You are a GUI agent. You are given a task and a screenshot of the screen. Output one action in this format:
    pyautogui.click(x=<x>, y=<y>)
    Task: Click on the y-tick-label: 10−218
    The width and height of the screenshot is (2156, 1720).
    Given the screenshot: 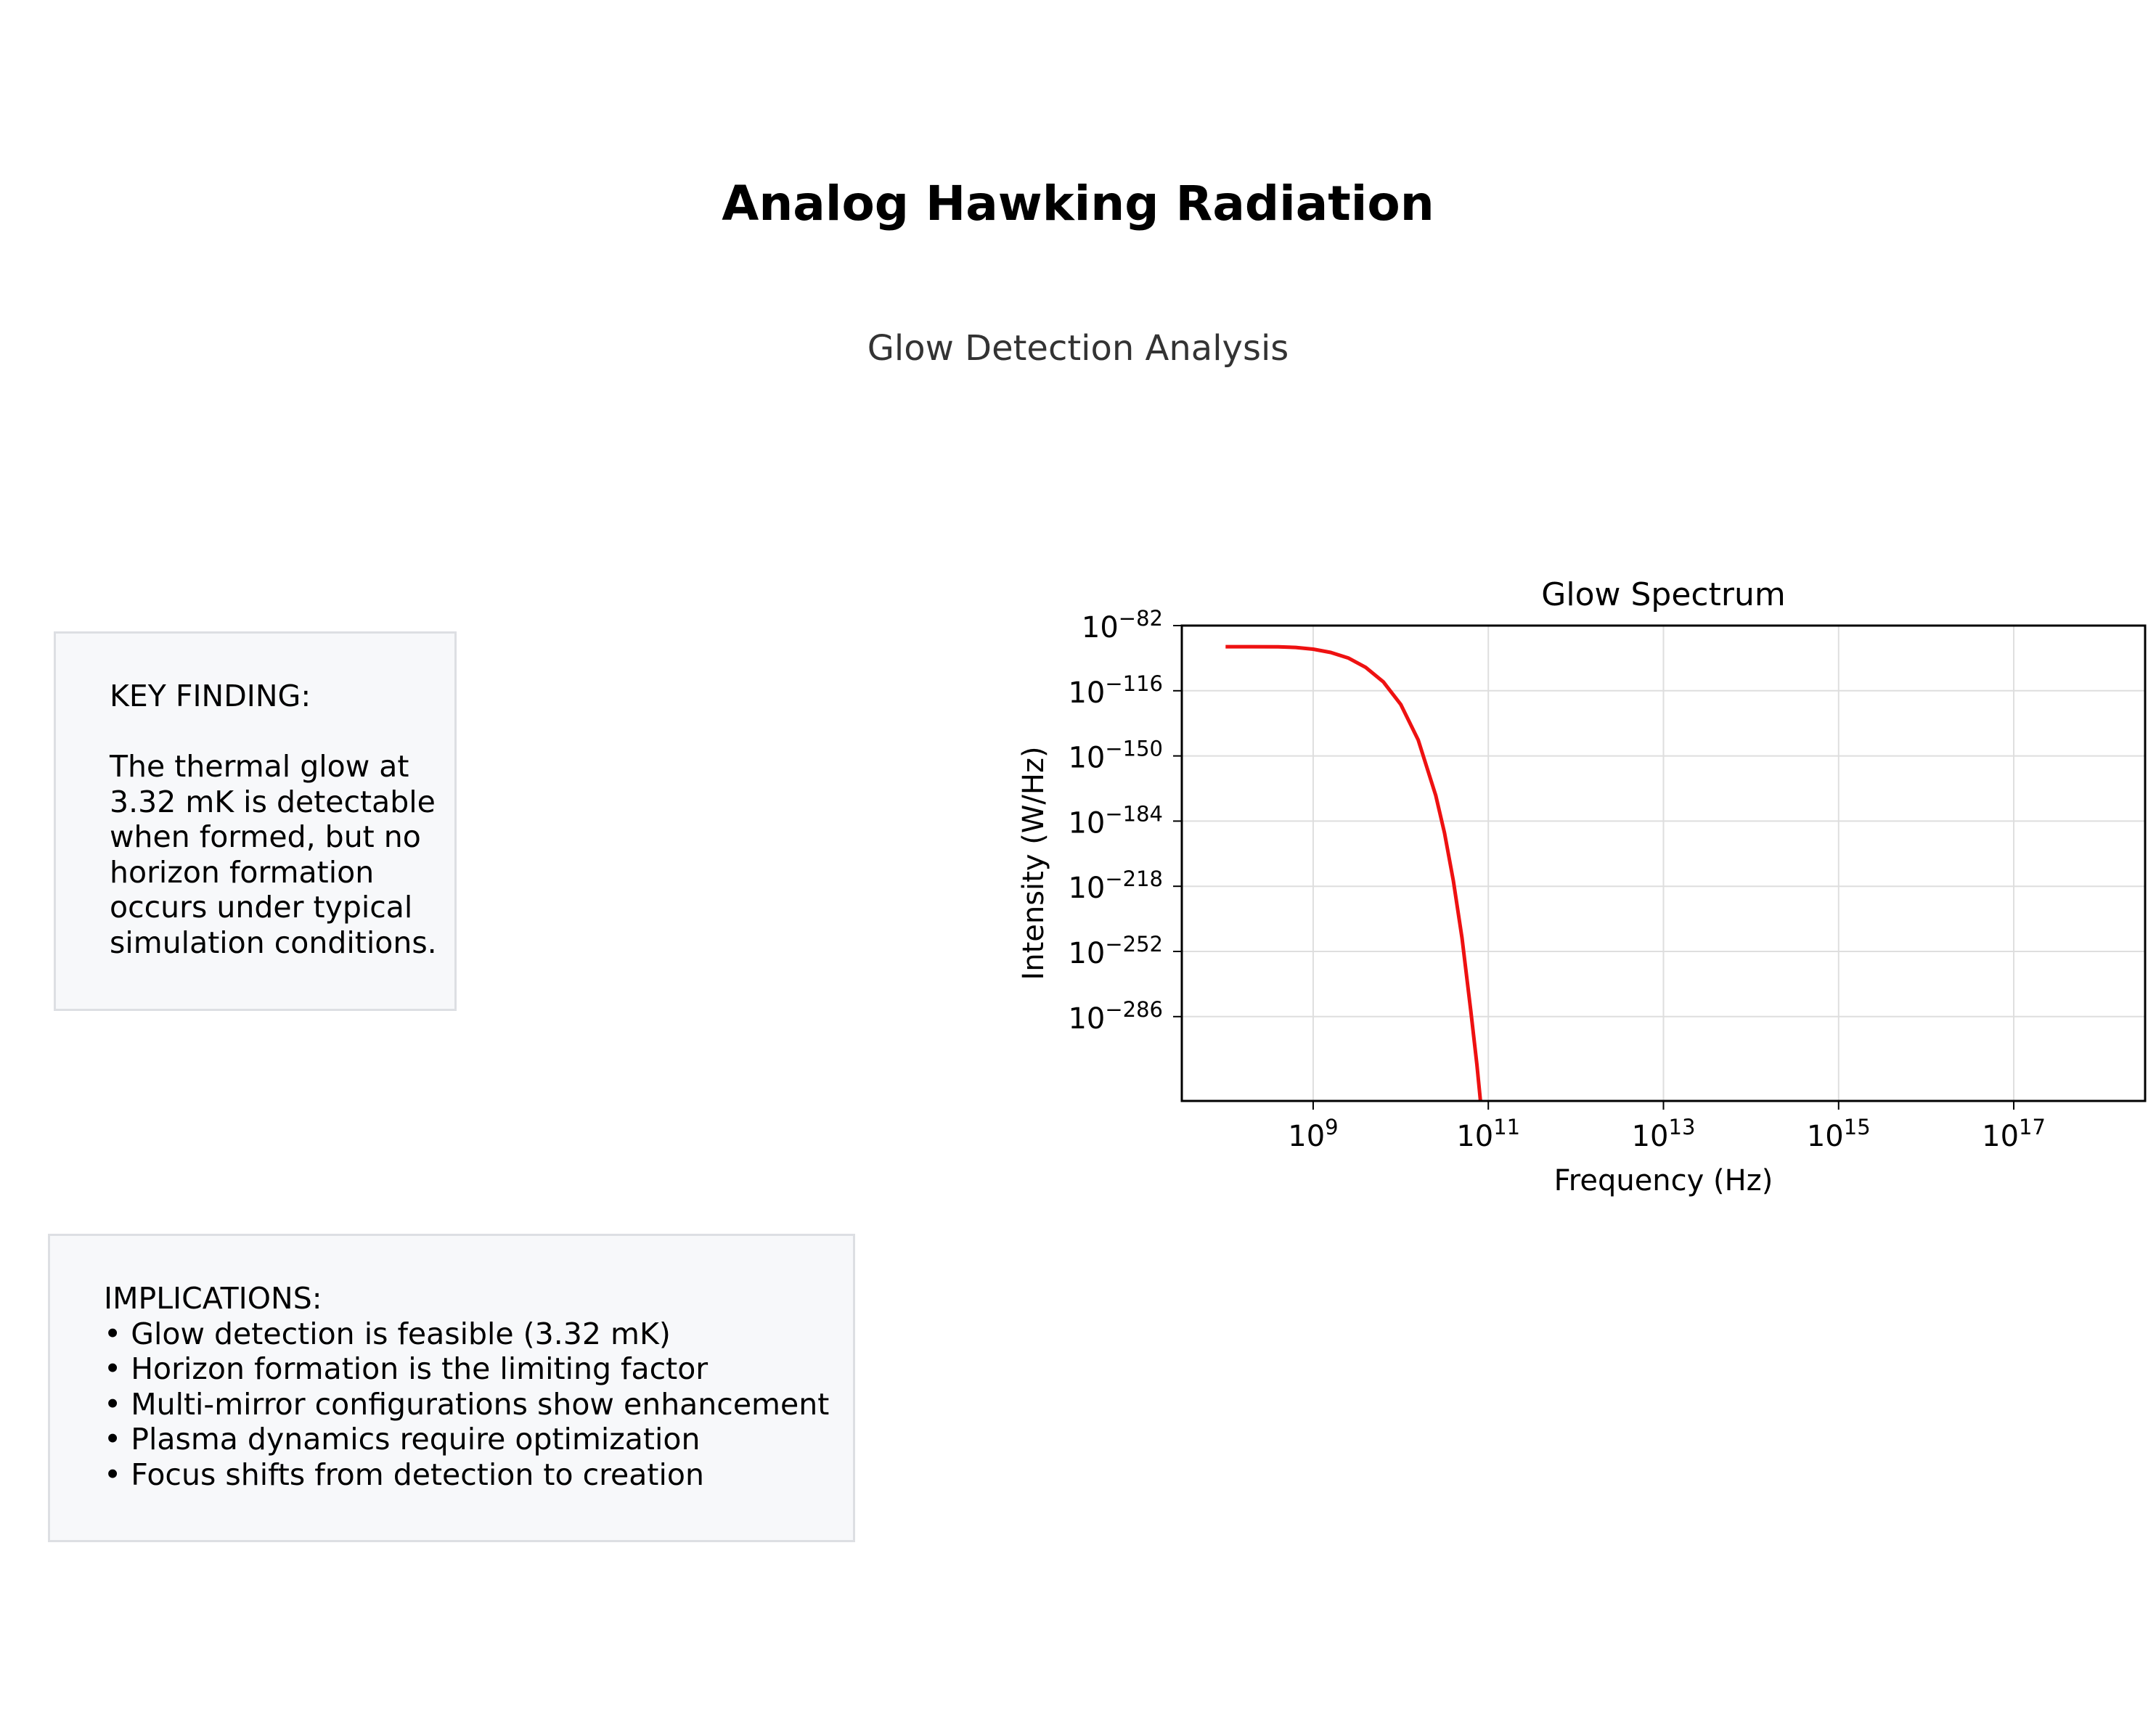 What is the action you would take?
    pyautogui.click(x=1116, y=886)
    